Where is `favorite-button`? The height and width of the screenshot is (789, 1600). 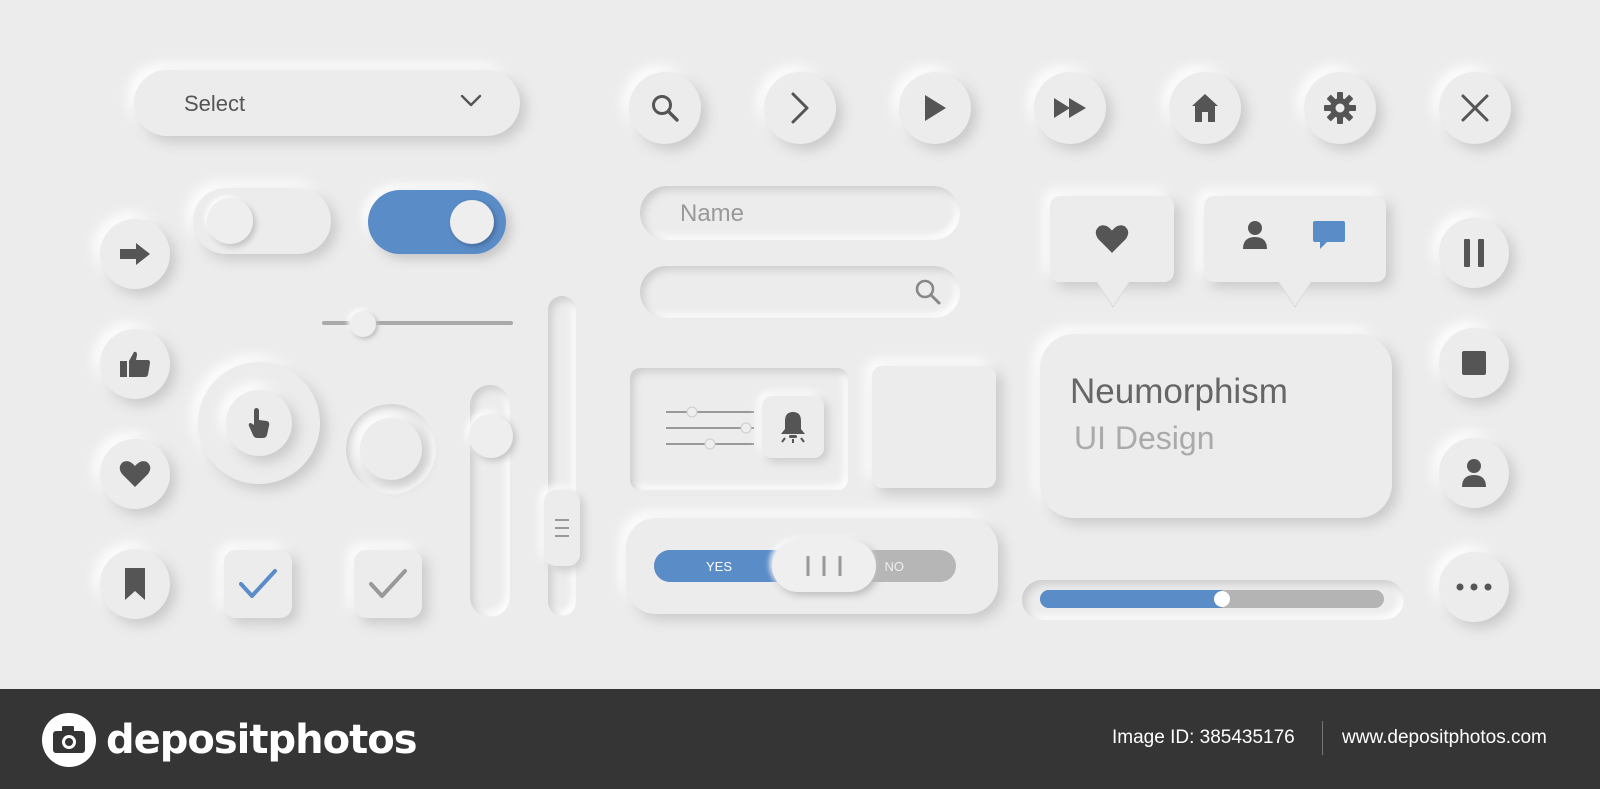
favorite-button is located at coordinates (135, 474).